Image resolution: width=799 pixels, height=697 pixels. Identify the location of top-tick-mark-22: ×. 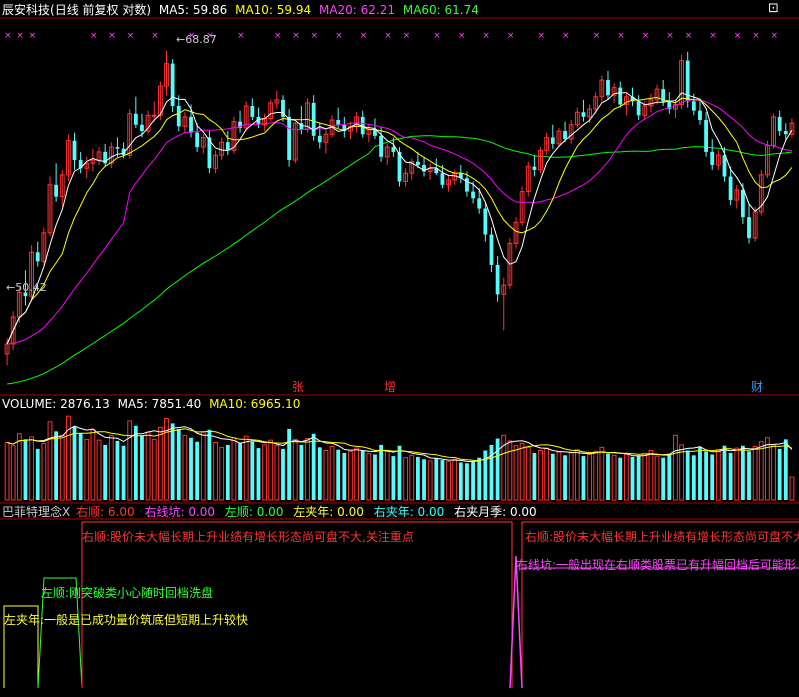
(566, 36).